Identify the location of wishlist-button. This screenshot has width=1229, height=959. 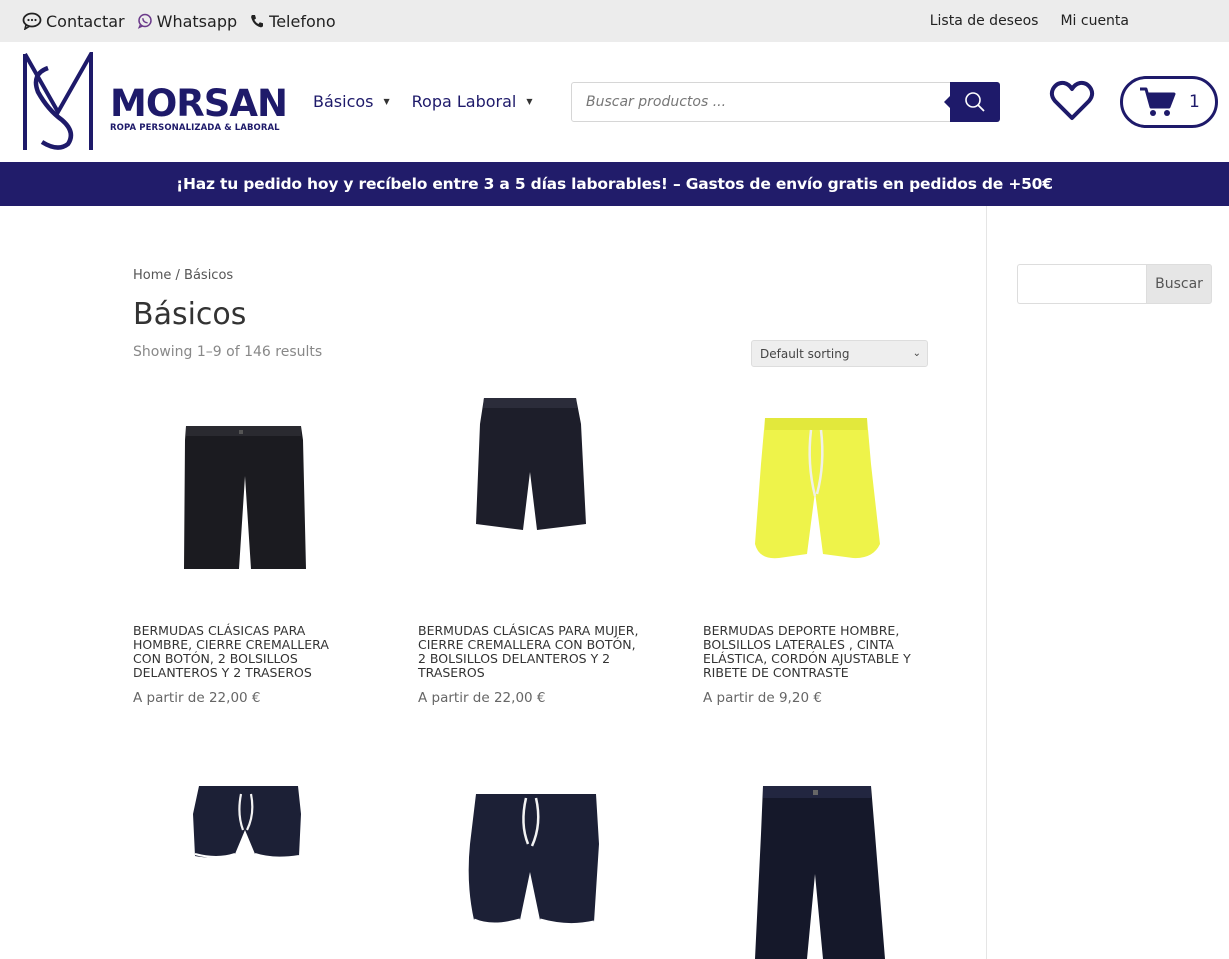
(1072, 101).